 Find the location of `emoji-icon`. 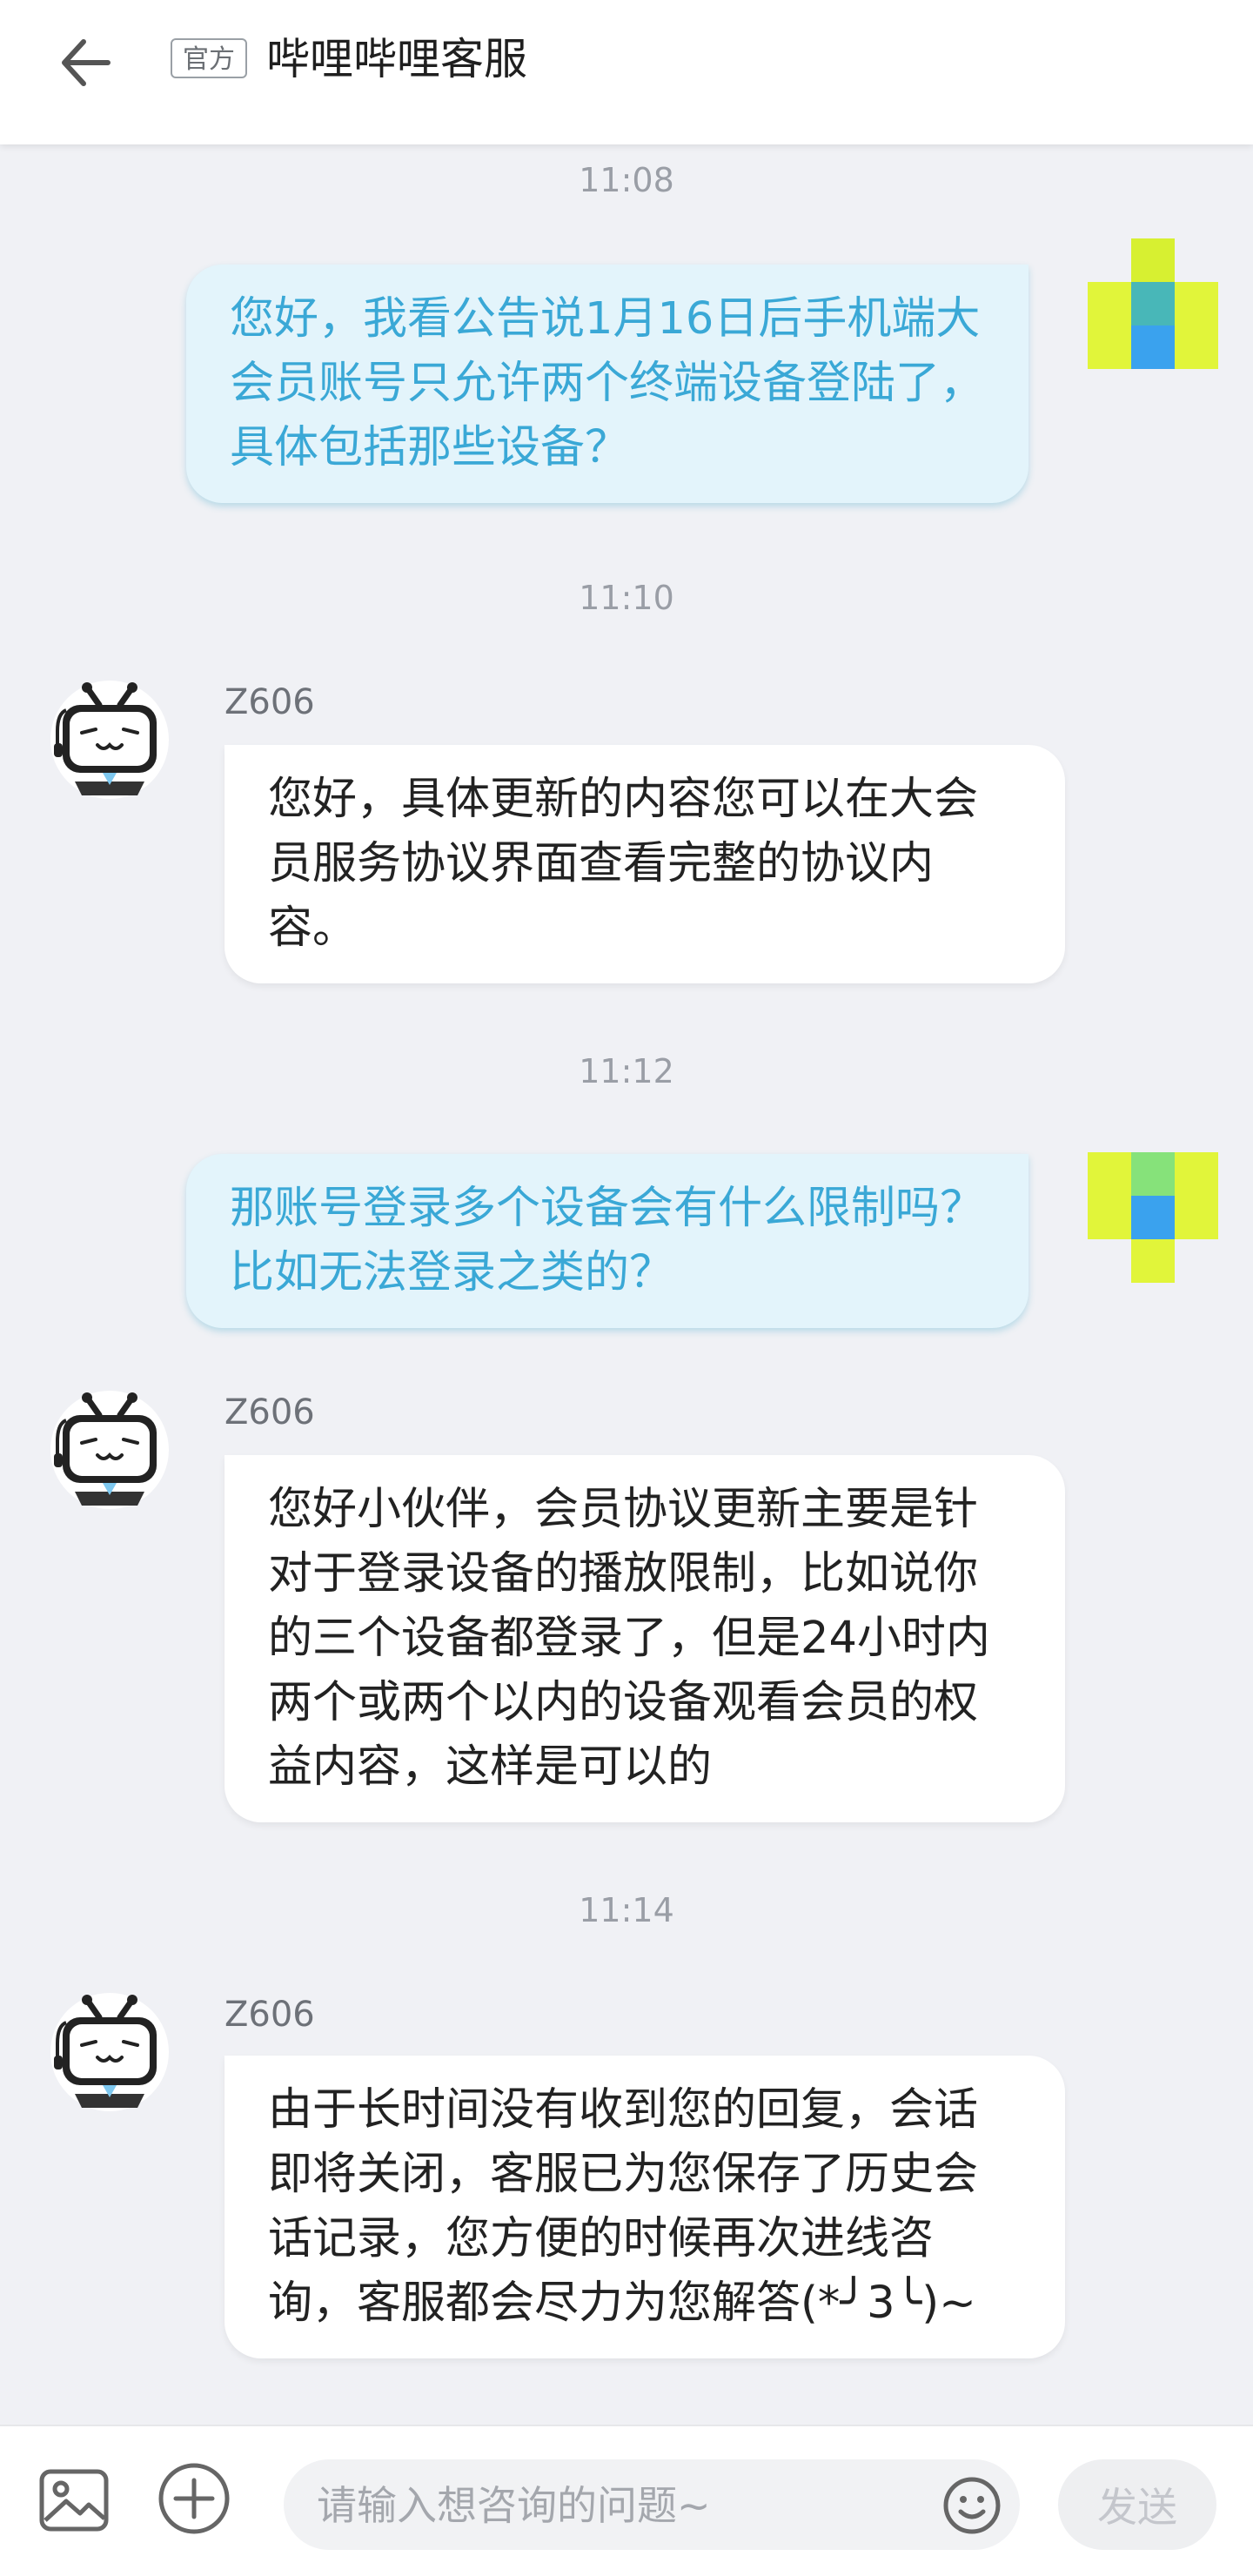

emoji-icon is located at coordinates (972, 2505).